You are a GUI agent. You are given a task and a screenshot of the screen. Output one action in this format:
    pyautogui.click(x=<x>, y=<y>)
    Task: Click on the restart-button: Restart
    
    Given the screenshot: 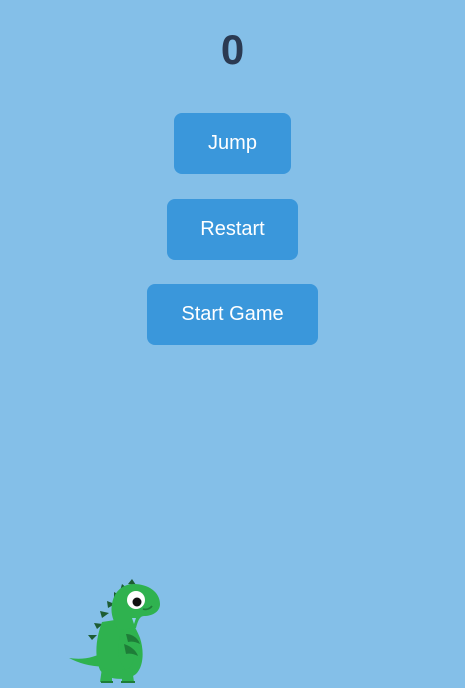 What is the action you would take?
    pyautogui.click(x=232, y=229)
    